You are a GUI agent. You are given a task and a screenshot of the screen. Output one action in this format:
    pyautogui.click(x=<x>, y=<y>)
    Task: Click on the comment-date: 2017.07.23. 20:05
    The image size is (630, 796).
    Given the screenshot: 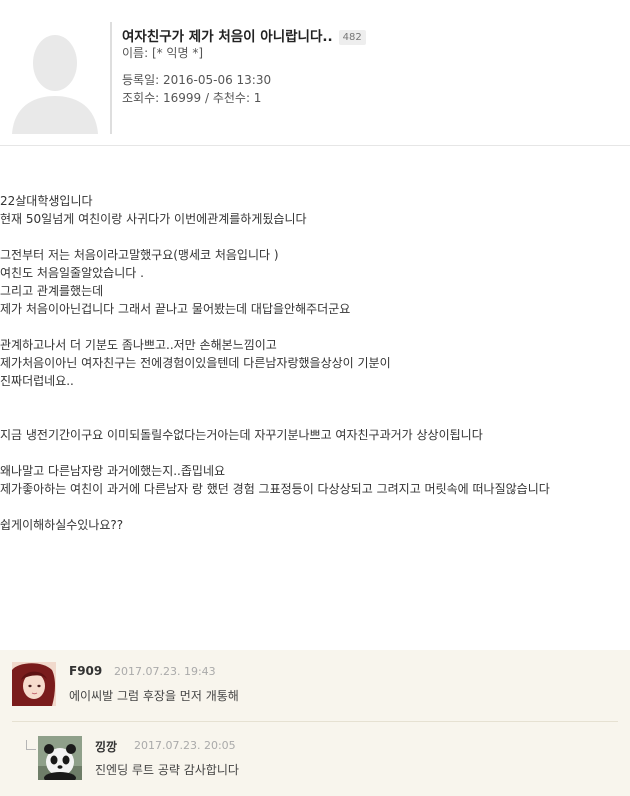 What is the action you would take?
    pyautogui.click(x=185, y=745)
    